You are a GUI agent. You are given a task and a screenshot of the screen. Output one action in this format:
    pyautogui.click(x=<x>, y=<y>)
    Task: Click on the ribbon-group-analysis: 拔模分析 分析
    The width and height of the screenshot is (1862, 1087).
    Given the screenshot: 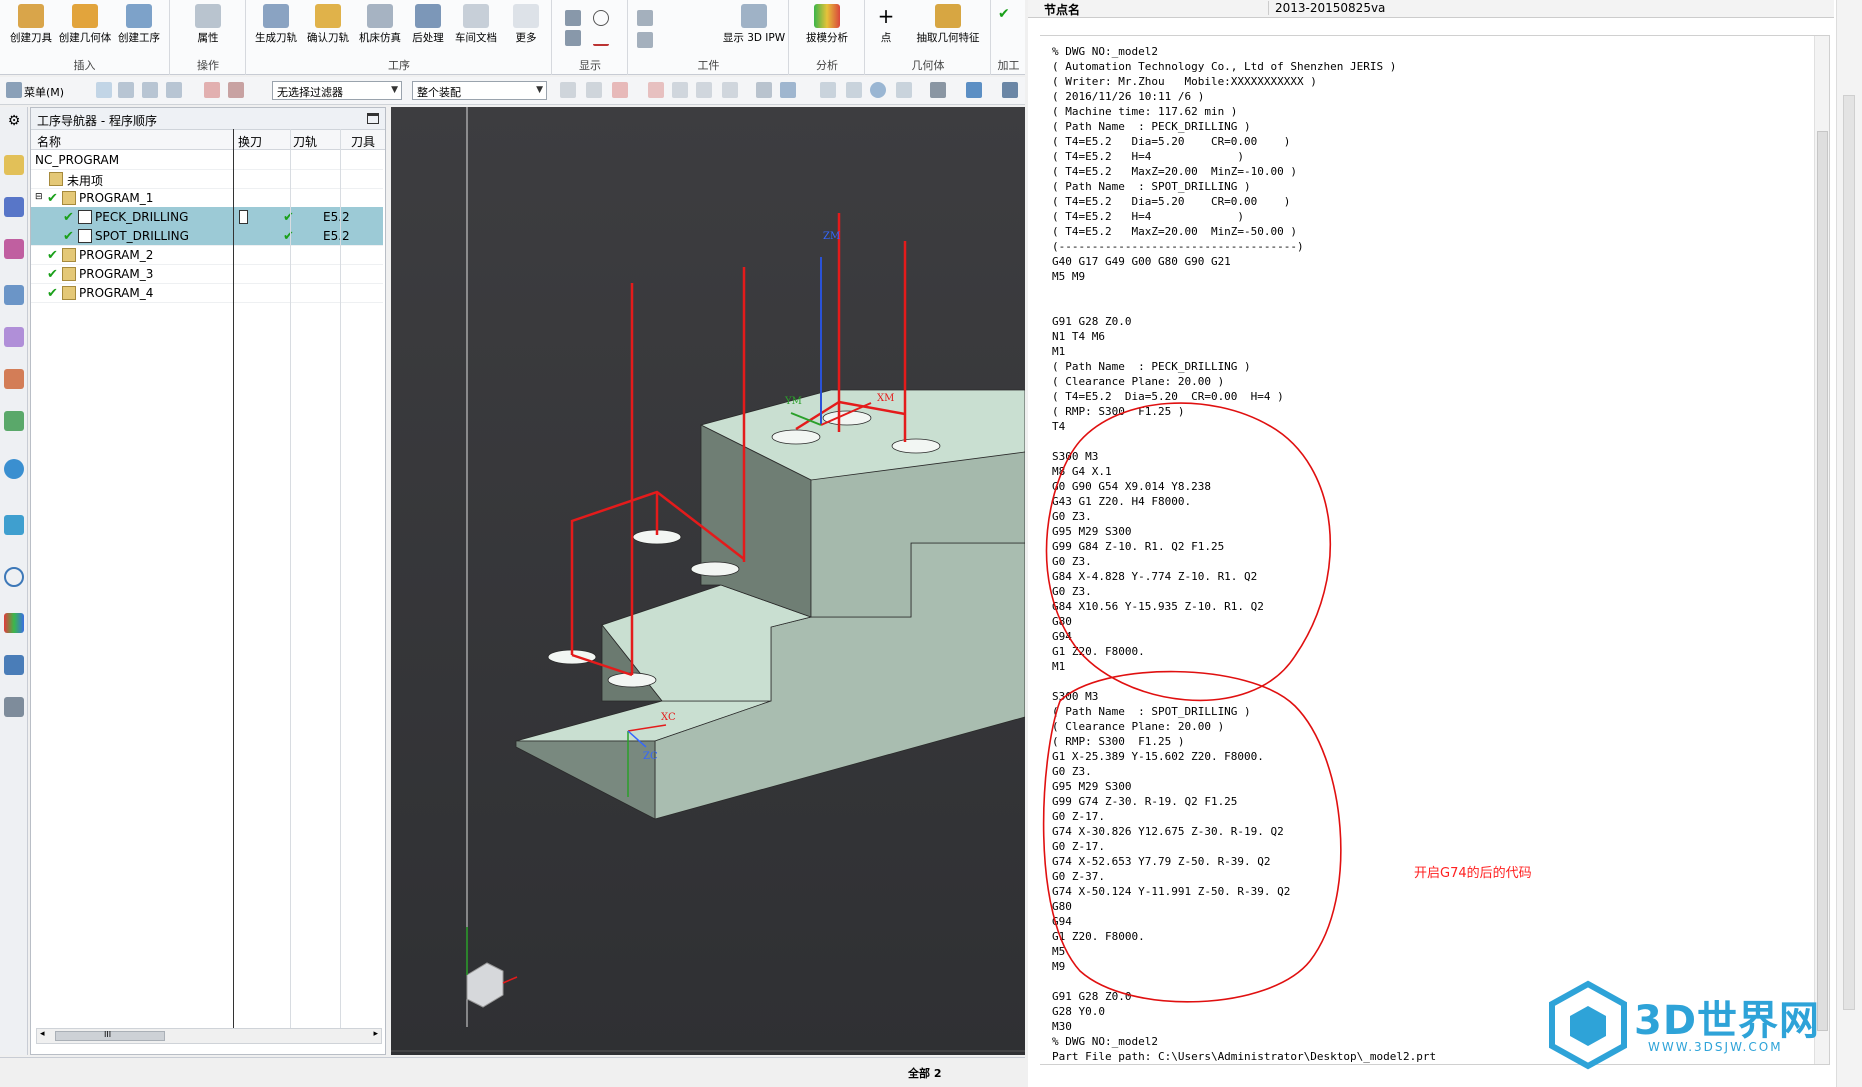 What is the action you would take?
    pyautogui.click(x=827, y=37)
    